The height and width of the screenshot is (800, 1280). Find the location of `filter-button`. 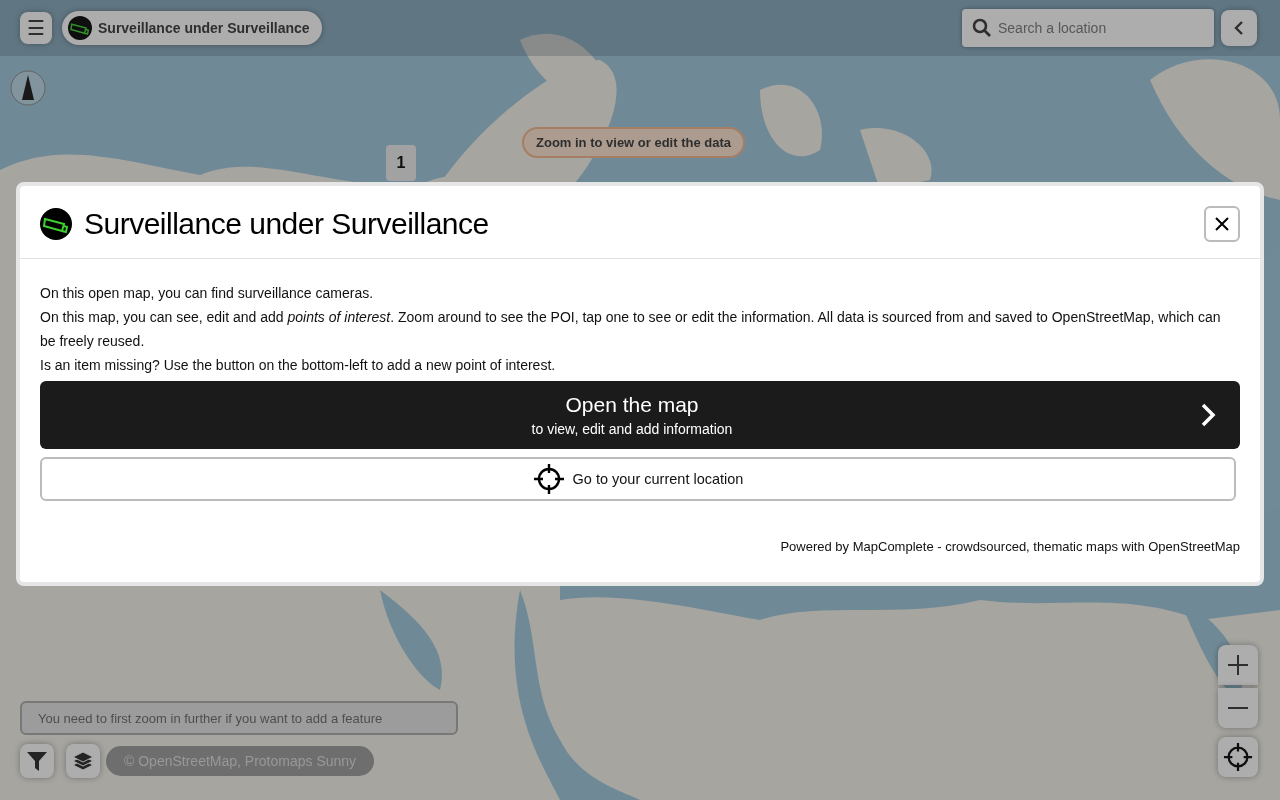

filter-button is located at coordinates (37, 761).